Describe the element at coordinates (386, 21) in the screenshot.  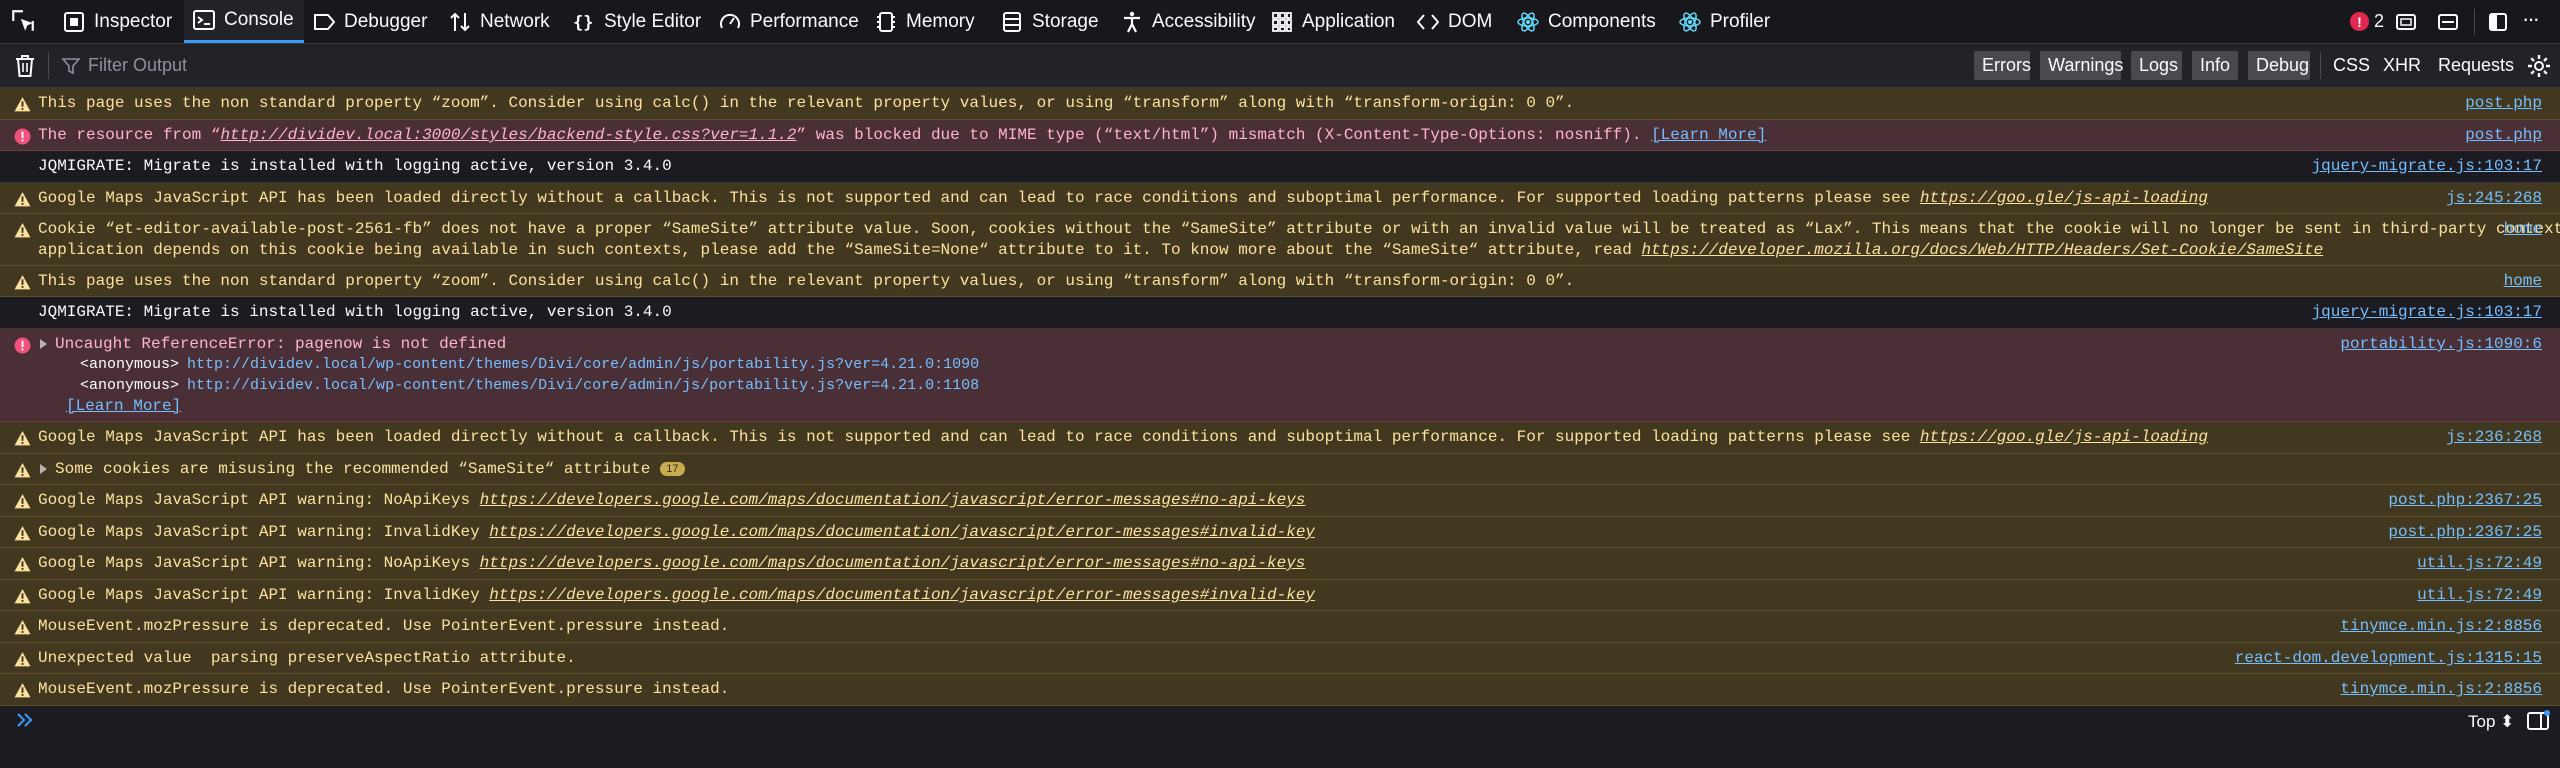
I see `tab-label: Debugger` at that location.